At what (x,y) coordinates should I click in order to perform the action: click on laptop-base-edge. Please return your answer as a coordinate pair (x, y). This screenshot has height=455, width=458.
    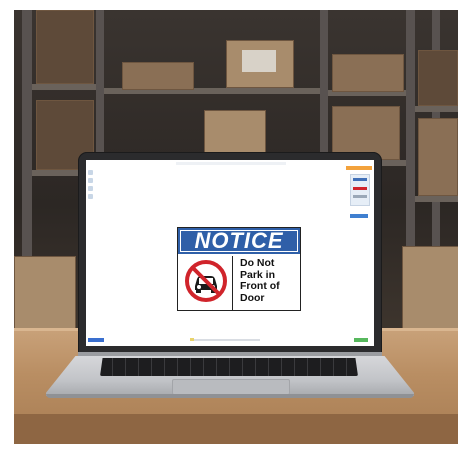
    Looking at the image, I should click on (230, 396).